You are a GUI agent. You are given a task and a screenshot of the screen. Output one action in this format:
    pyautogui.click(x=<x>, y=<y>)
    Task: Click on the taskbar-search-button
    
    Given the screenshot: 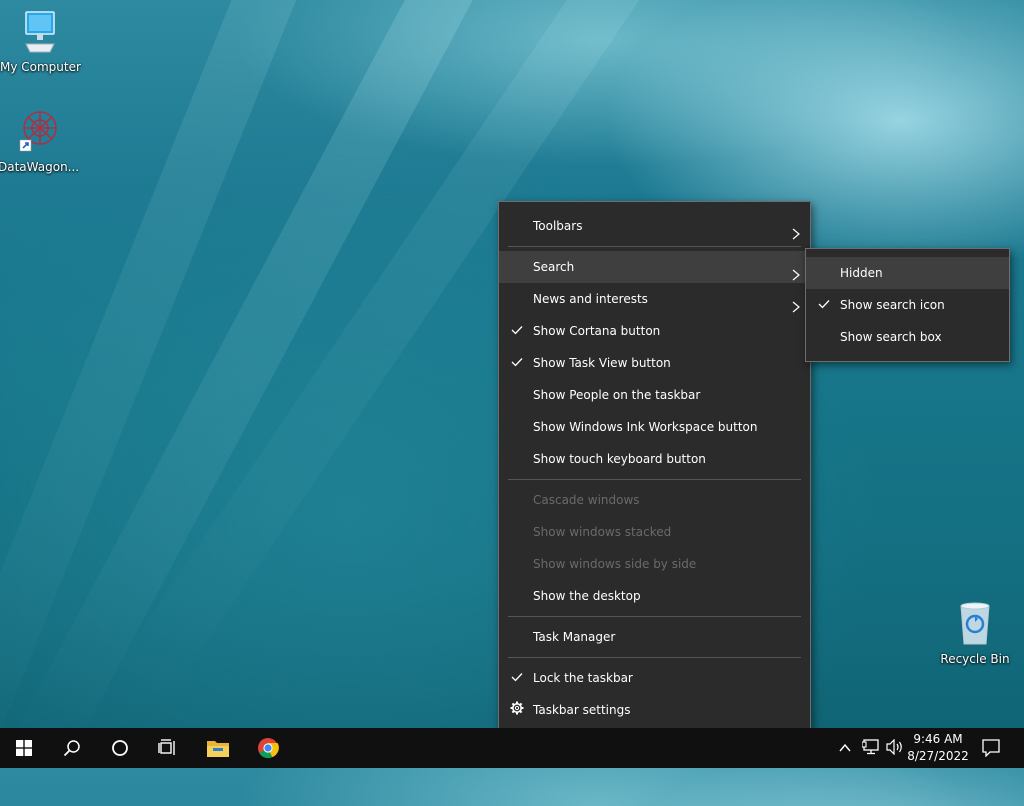 What is the action you would take?
    pyautogui.click(x=72, y=748)
    